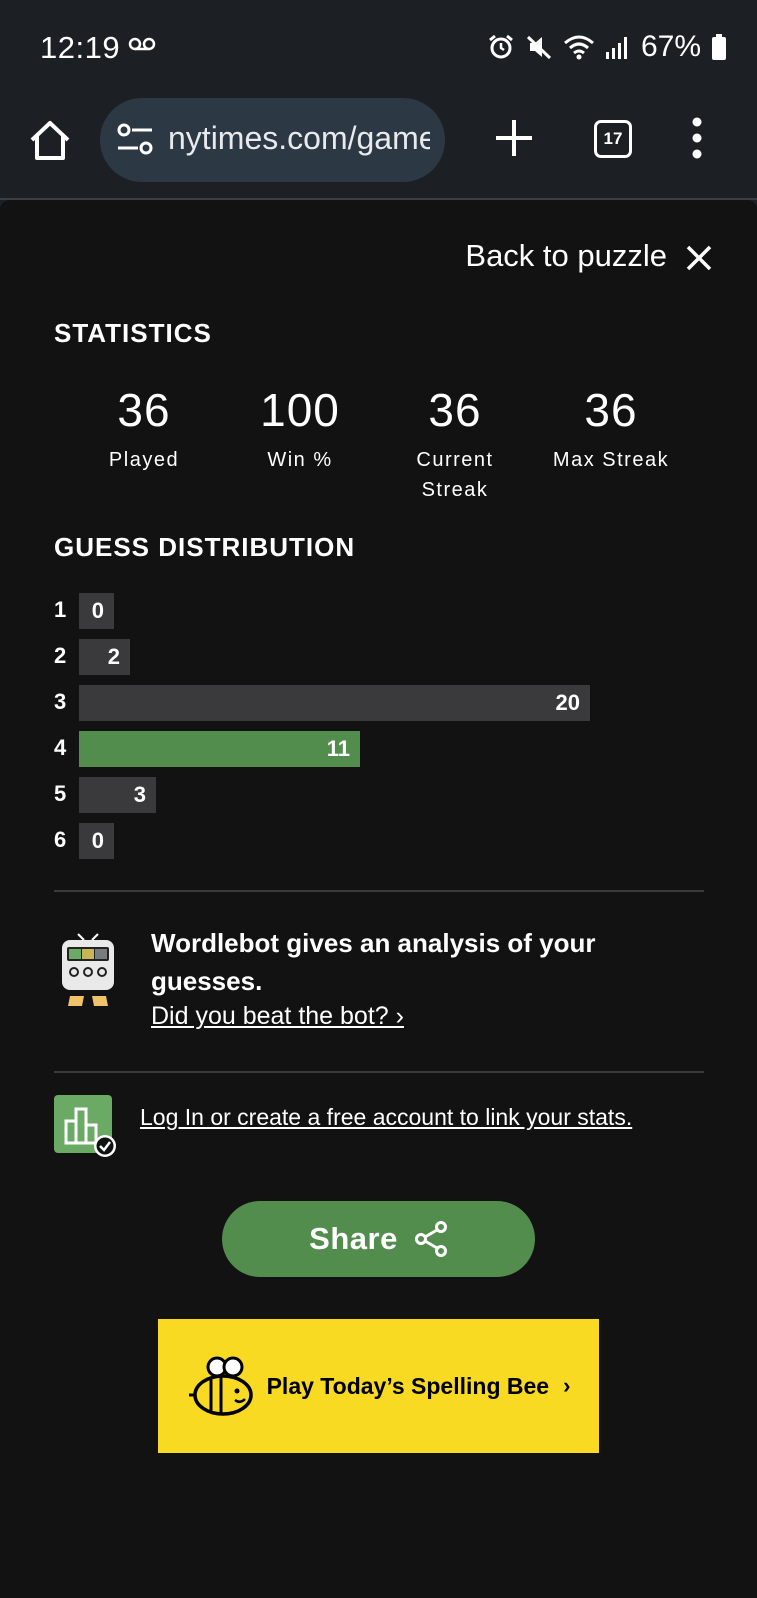 Image resolution: width=757 pixels, height=1598 pixels. Describe the element at coordinates (379, 657) in the screenshot. I see `distribution-row: 22` at that location.